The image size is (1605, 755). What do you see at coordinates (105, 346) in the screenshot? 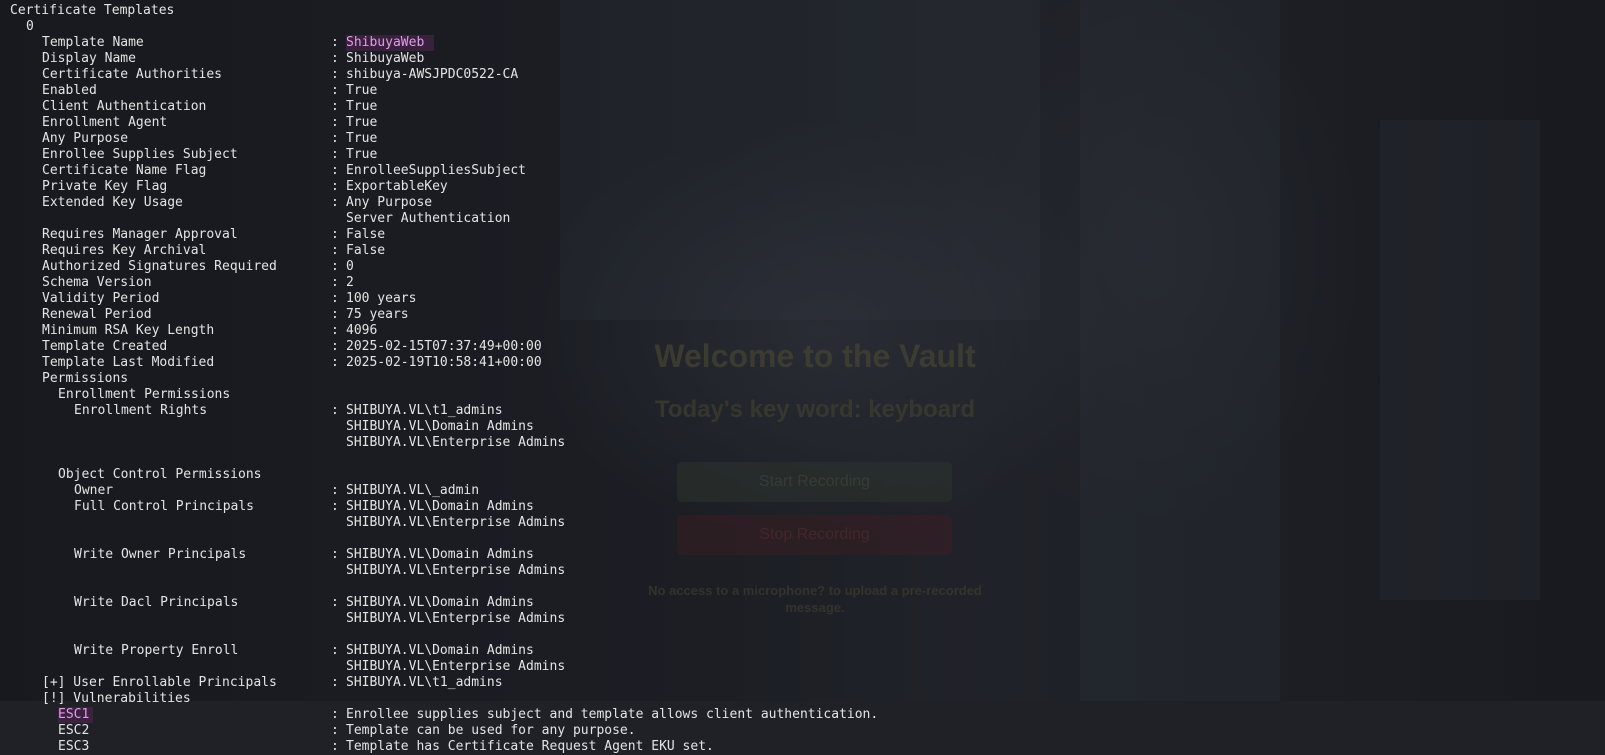
I see `field-template-created-key: Template Created` at bounding box center [105, 346].